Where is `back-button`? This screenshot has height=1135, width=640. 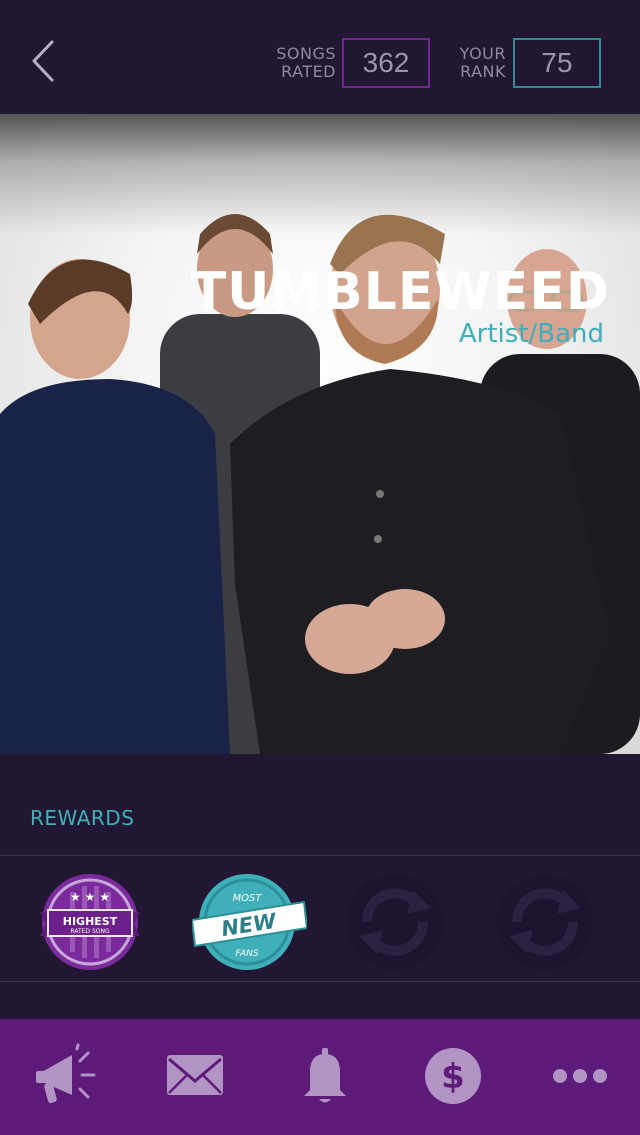 back-button is located at coordinates (46, 61).